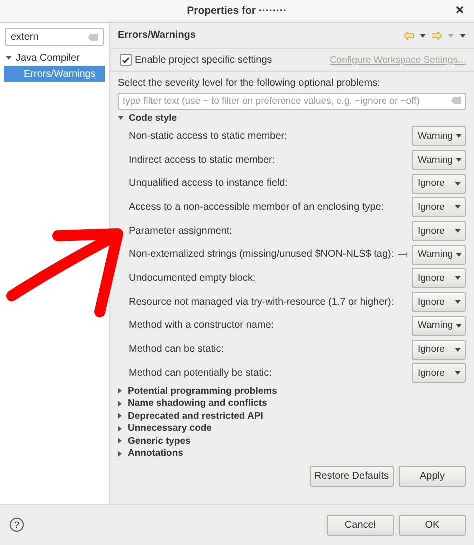 This screenshot has height=545, width=474. What do you see at coordinates (250, 83) in the screenshot?
I see `description-text: Select the severity level for the following optional problems:` at bounding box center [250, 83].